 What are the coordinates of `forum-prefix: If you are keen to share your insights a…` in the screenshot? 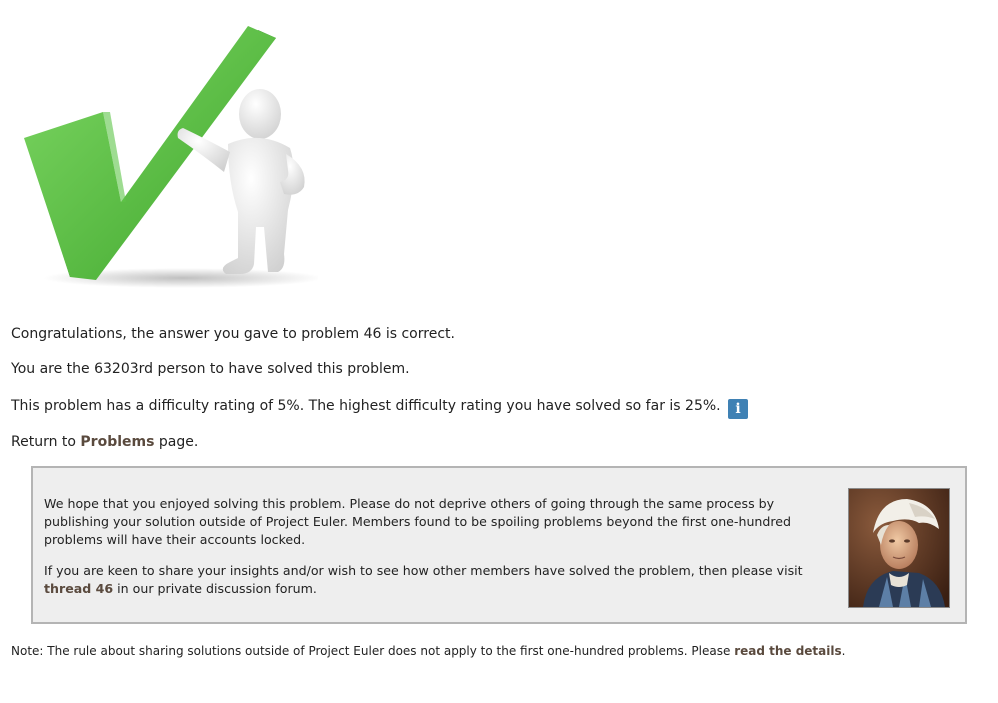 It's located at (423, 570).